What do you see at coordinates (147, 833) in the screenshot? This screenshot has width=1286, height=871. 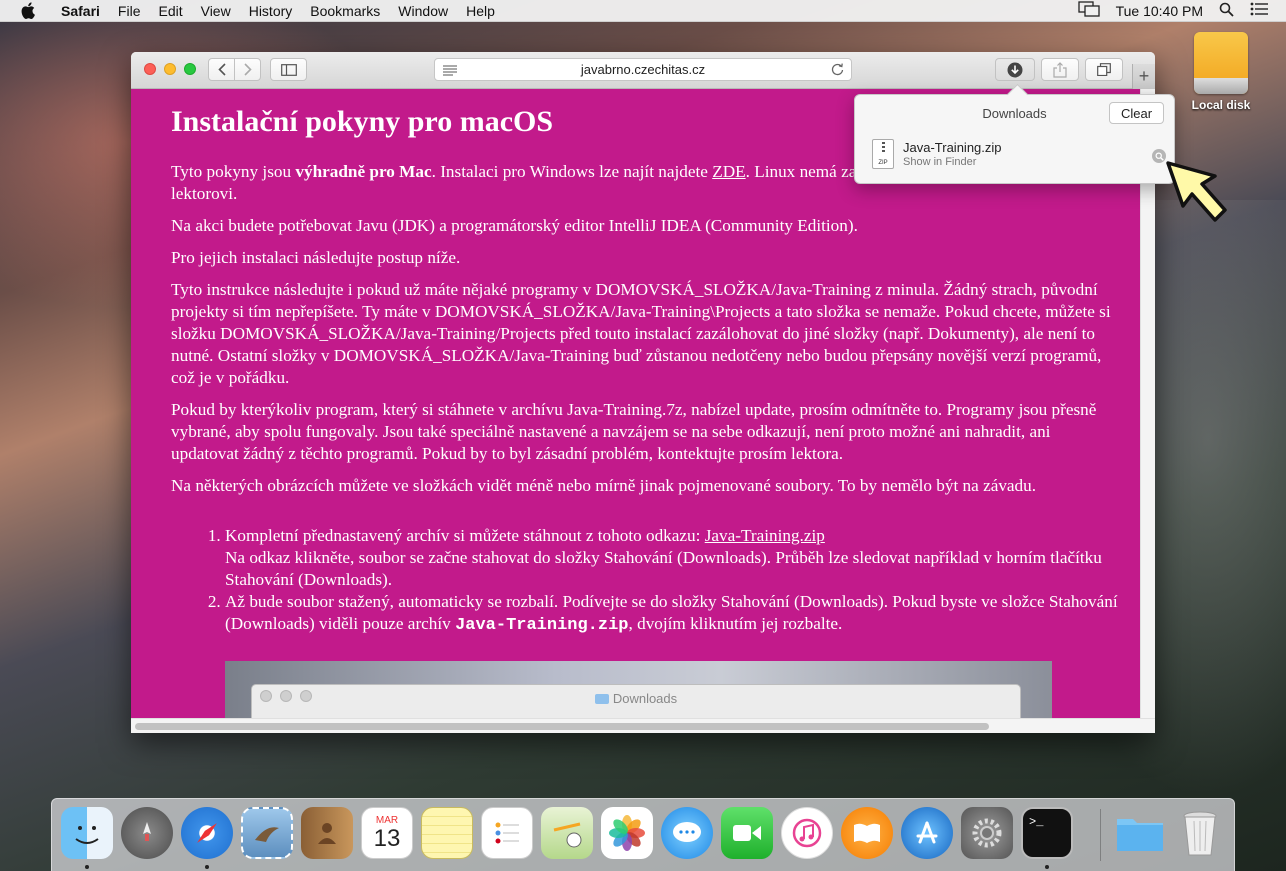 I see `launchpad-icon` at bounding box center [147, 833].